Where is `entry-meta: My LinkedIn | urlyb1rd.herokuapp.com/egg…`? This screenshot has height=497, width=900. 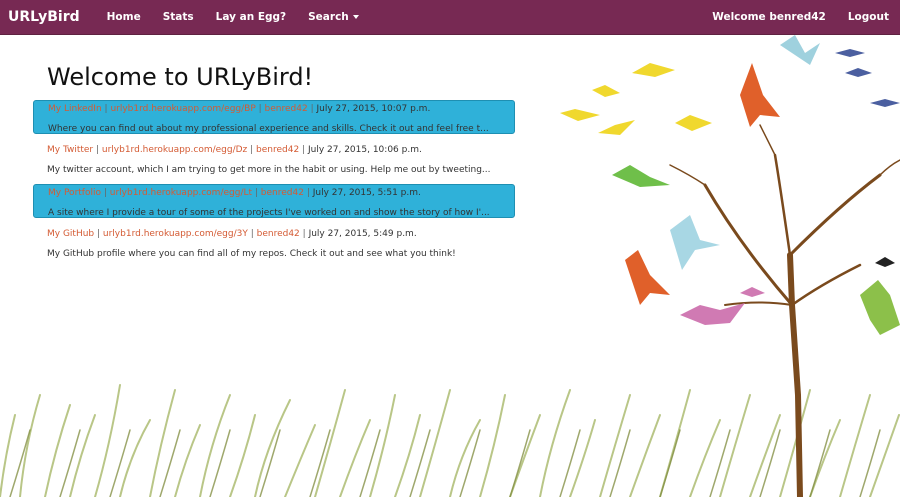
entry-meta: My LinkedIn | urlyb1rd.herokuapp.com/egg… is located at coordinates (239, 109).